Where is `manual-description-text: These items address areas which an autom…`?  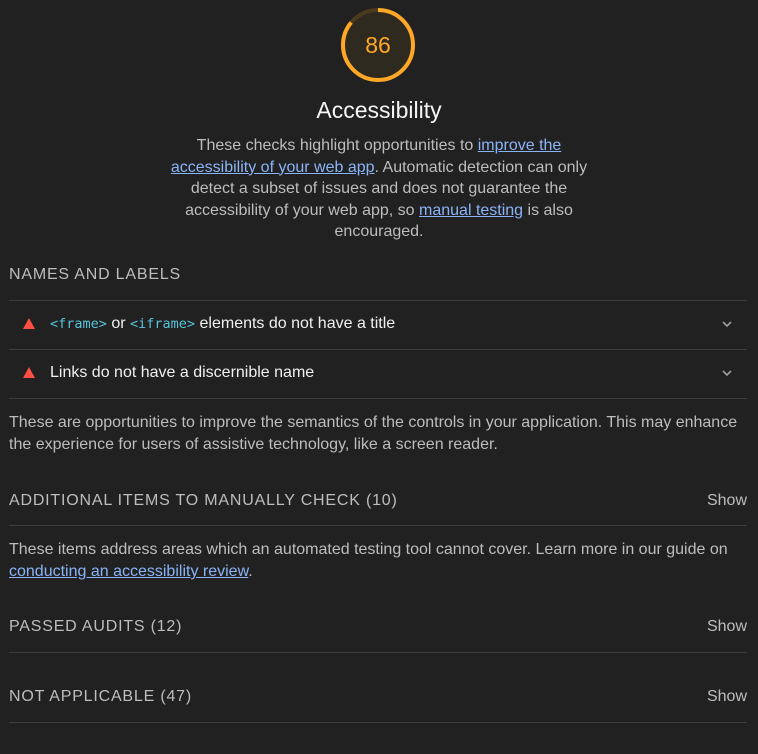 manual-description-text: These items address areas which an autom… is located at coordinates (368, 549).